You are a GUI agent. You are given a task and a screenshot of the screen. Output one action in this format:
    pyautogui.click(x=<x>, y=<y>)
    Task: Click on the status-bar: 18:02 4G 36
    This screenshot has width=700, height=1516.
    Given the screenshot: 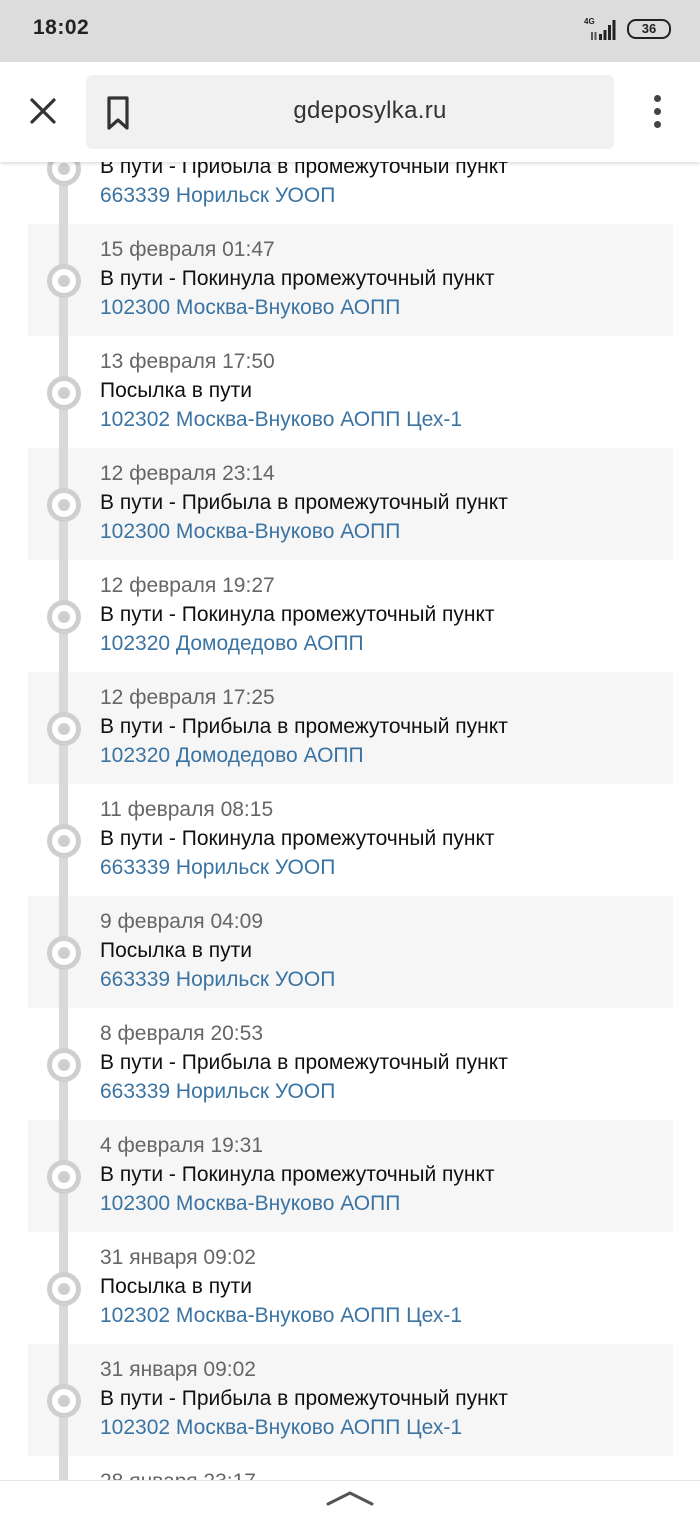 What is the action you would take?
    pyautogui.click(x=350, y=31)
    